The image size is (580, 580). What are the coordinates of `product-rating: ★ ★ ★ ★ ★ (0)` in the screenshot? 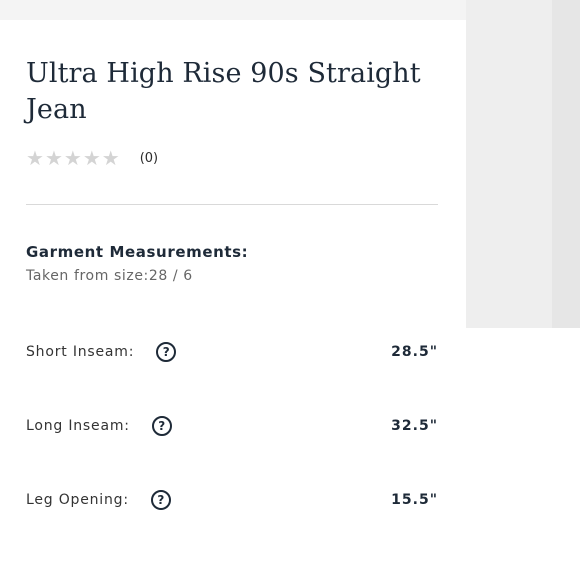 It's located at (92, 158).